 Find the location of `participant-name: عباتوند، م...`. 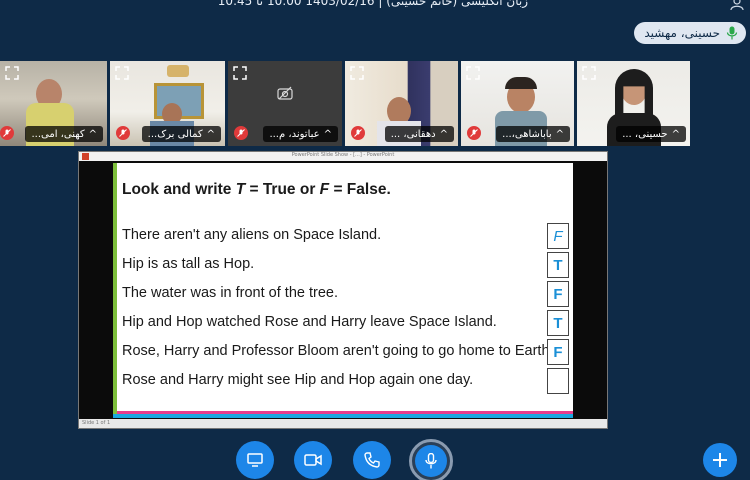

participant-name: عباتوند، م... is located at coordinates (294, 134).